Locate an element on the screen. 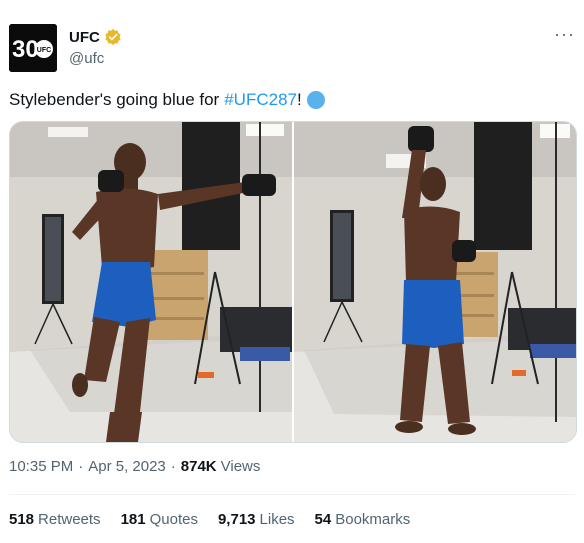 Image resolution: width=584 pixels, height=543 pixels. hashtag-link: #UFC287 is located at coordinates (260, 100).